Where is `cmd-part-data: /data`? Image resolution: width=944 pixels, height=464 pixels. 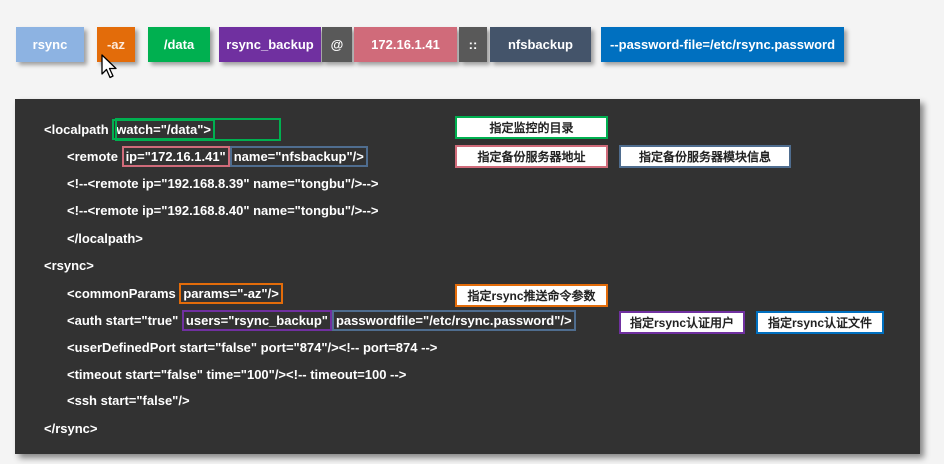 cmd-part-data: /data is located at coordinates (179, 44).